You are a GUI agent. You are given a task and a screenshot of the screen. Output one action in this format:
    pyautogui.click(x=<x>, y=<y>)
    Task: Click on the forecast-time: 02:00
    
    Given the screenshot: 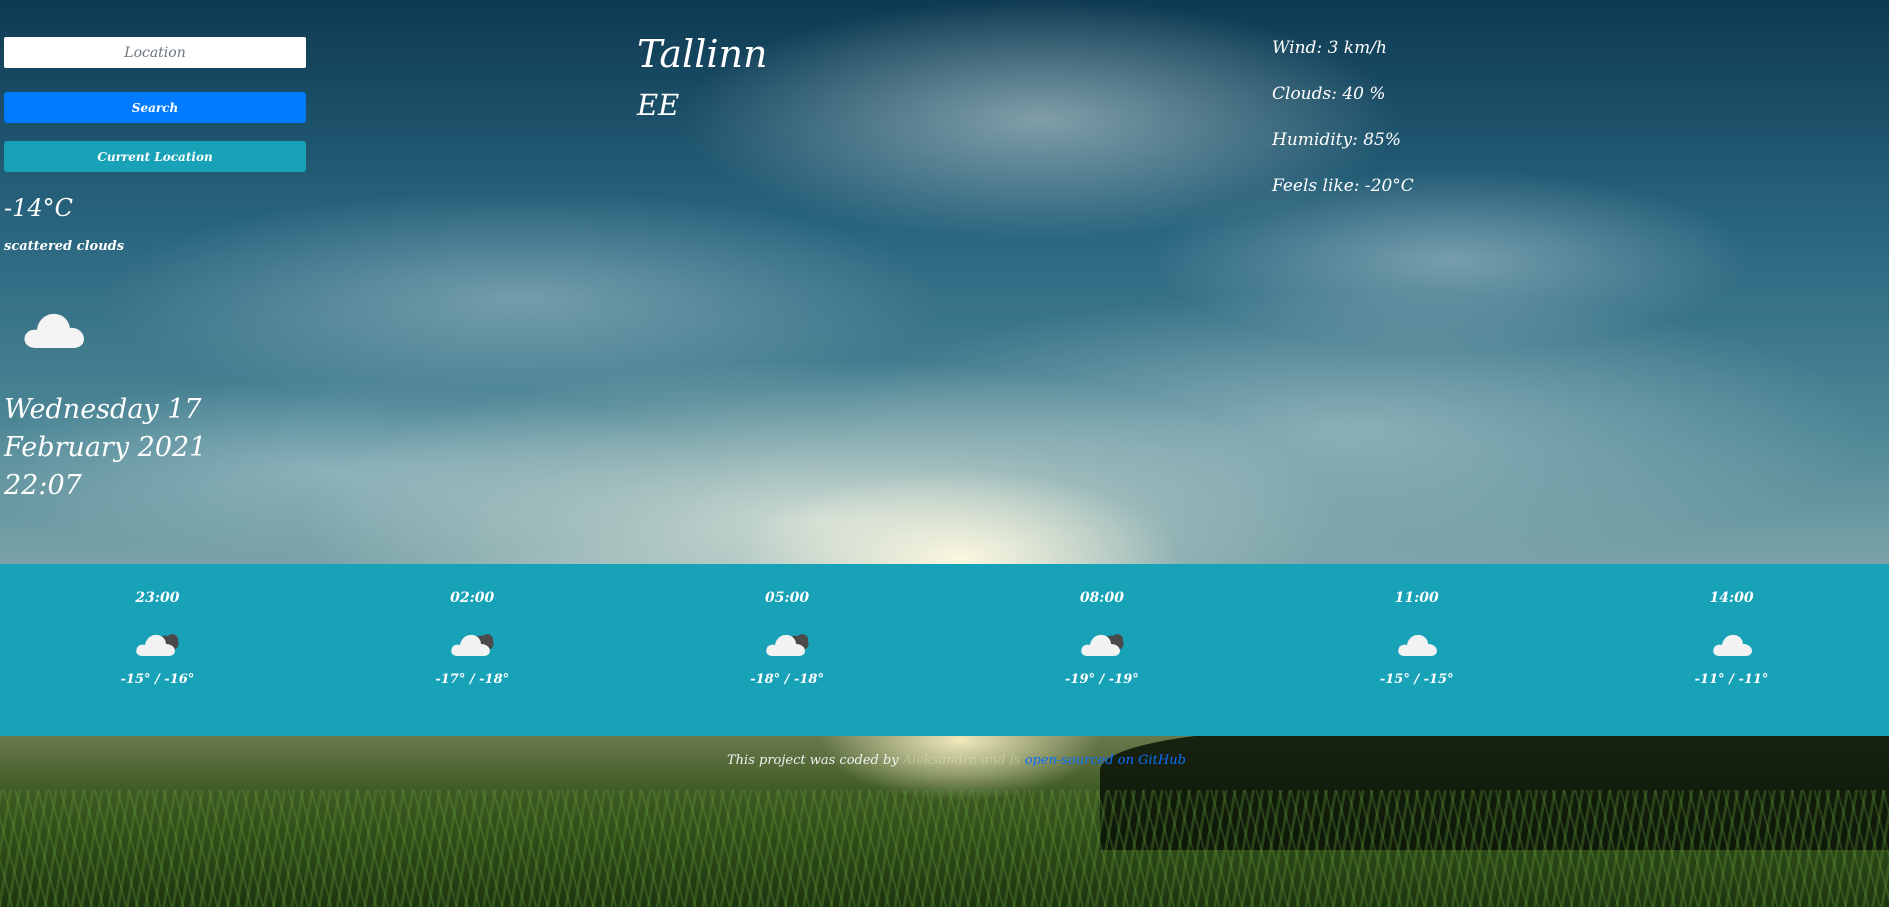 What is the action you would take?
    pyautogui.click(x=472, y=598)
    